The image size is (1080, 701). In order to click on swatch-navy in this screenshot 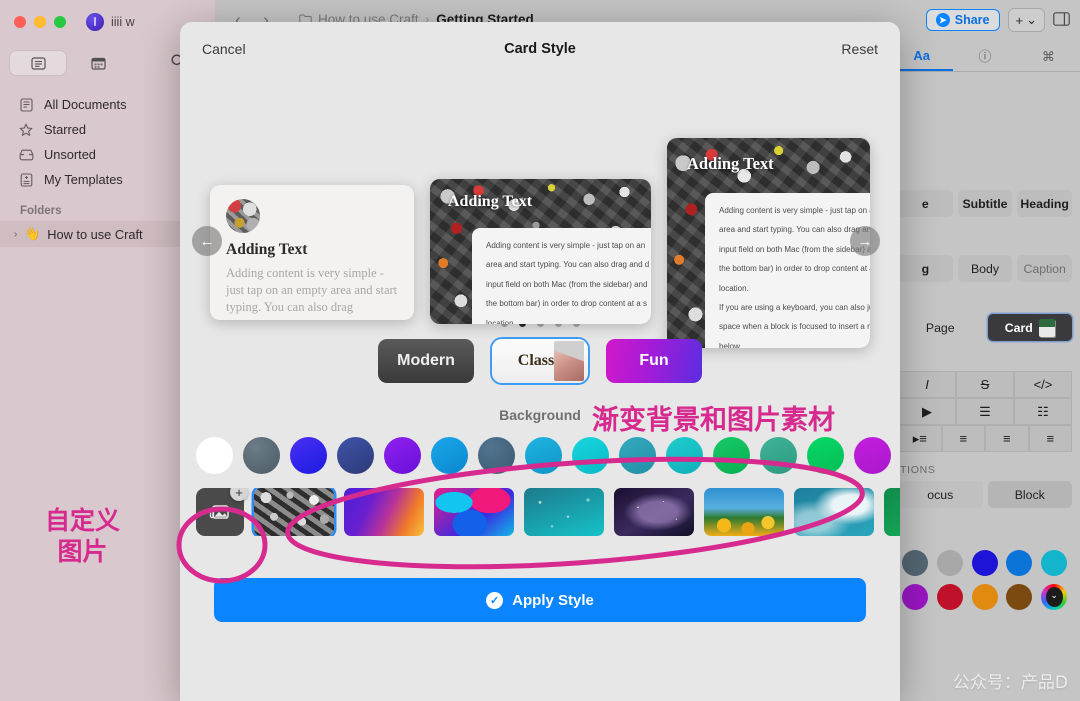, I will do `click(355, 455)`.